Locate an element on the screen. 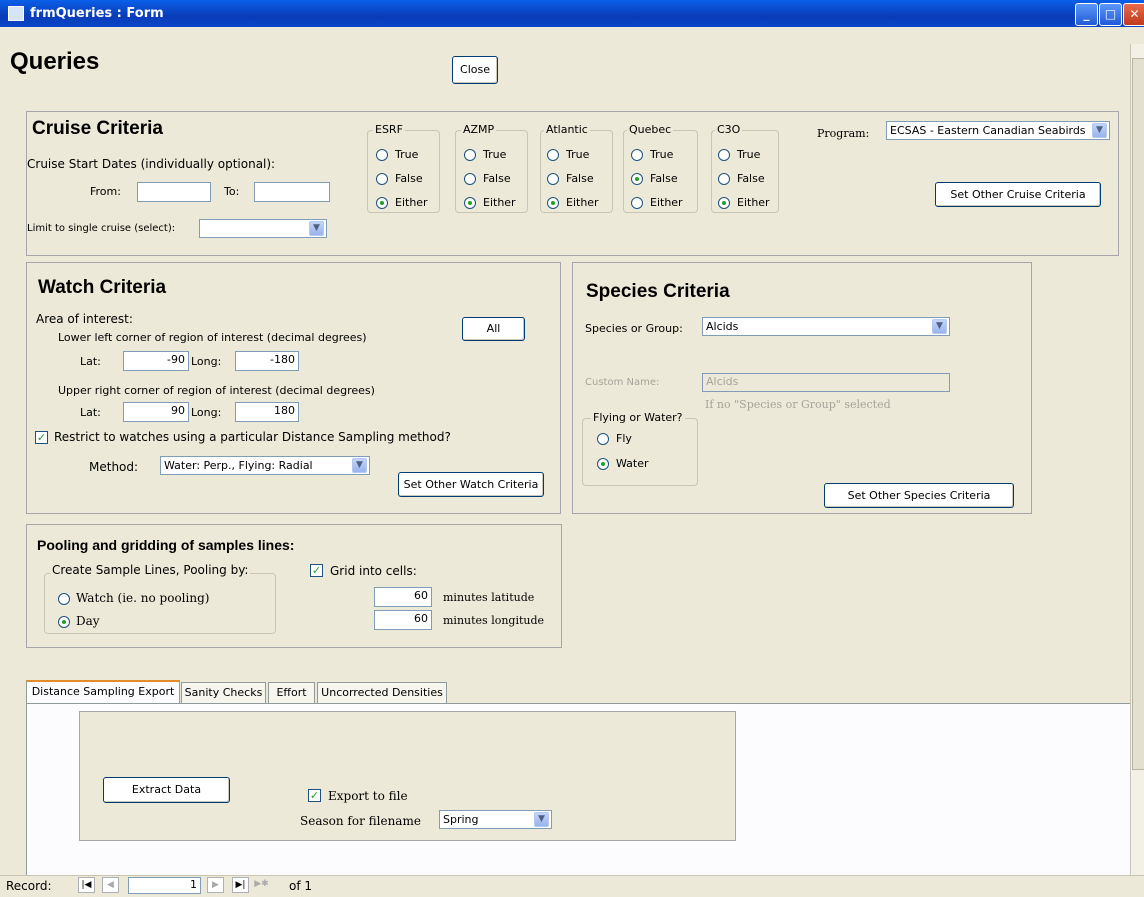  program-label: Program: is located at coordinates (843, 133).